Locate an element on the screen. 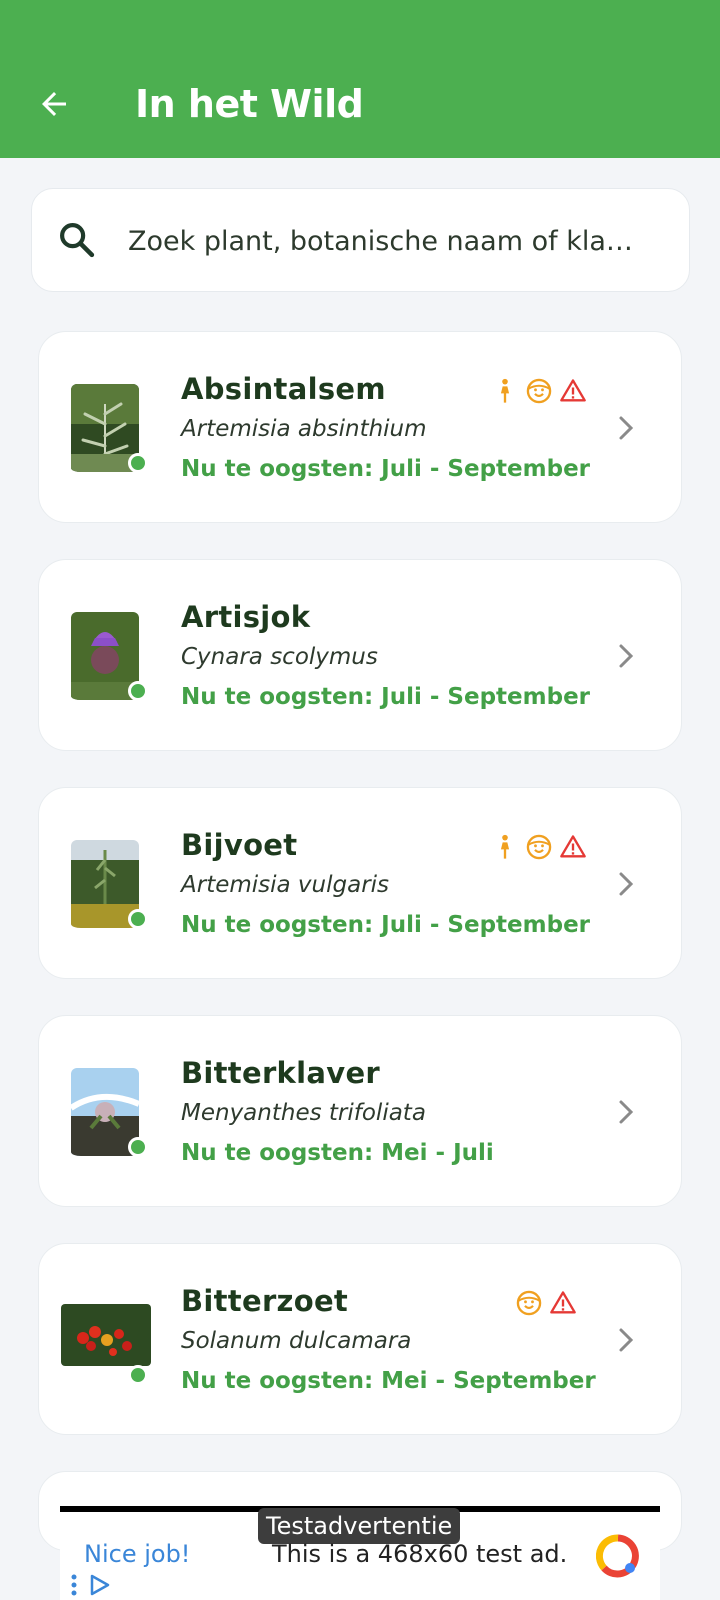 The width and height of the screenshot is (720, 1600). plant-name: Absintalsem is located at coordinates (283, 389).